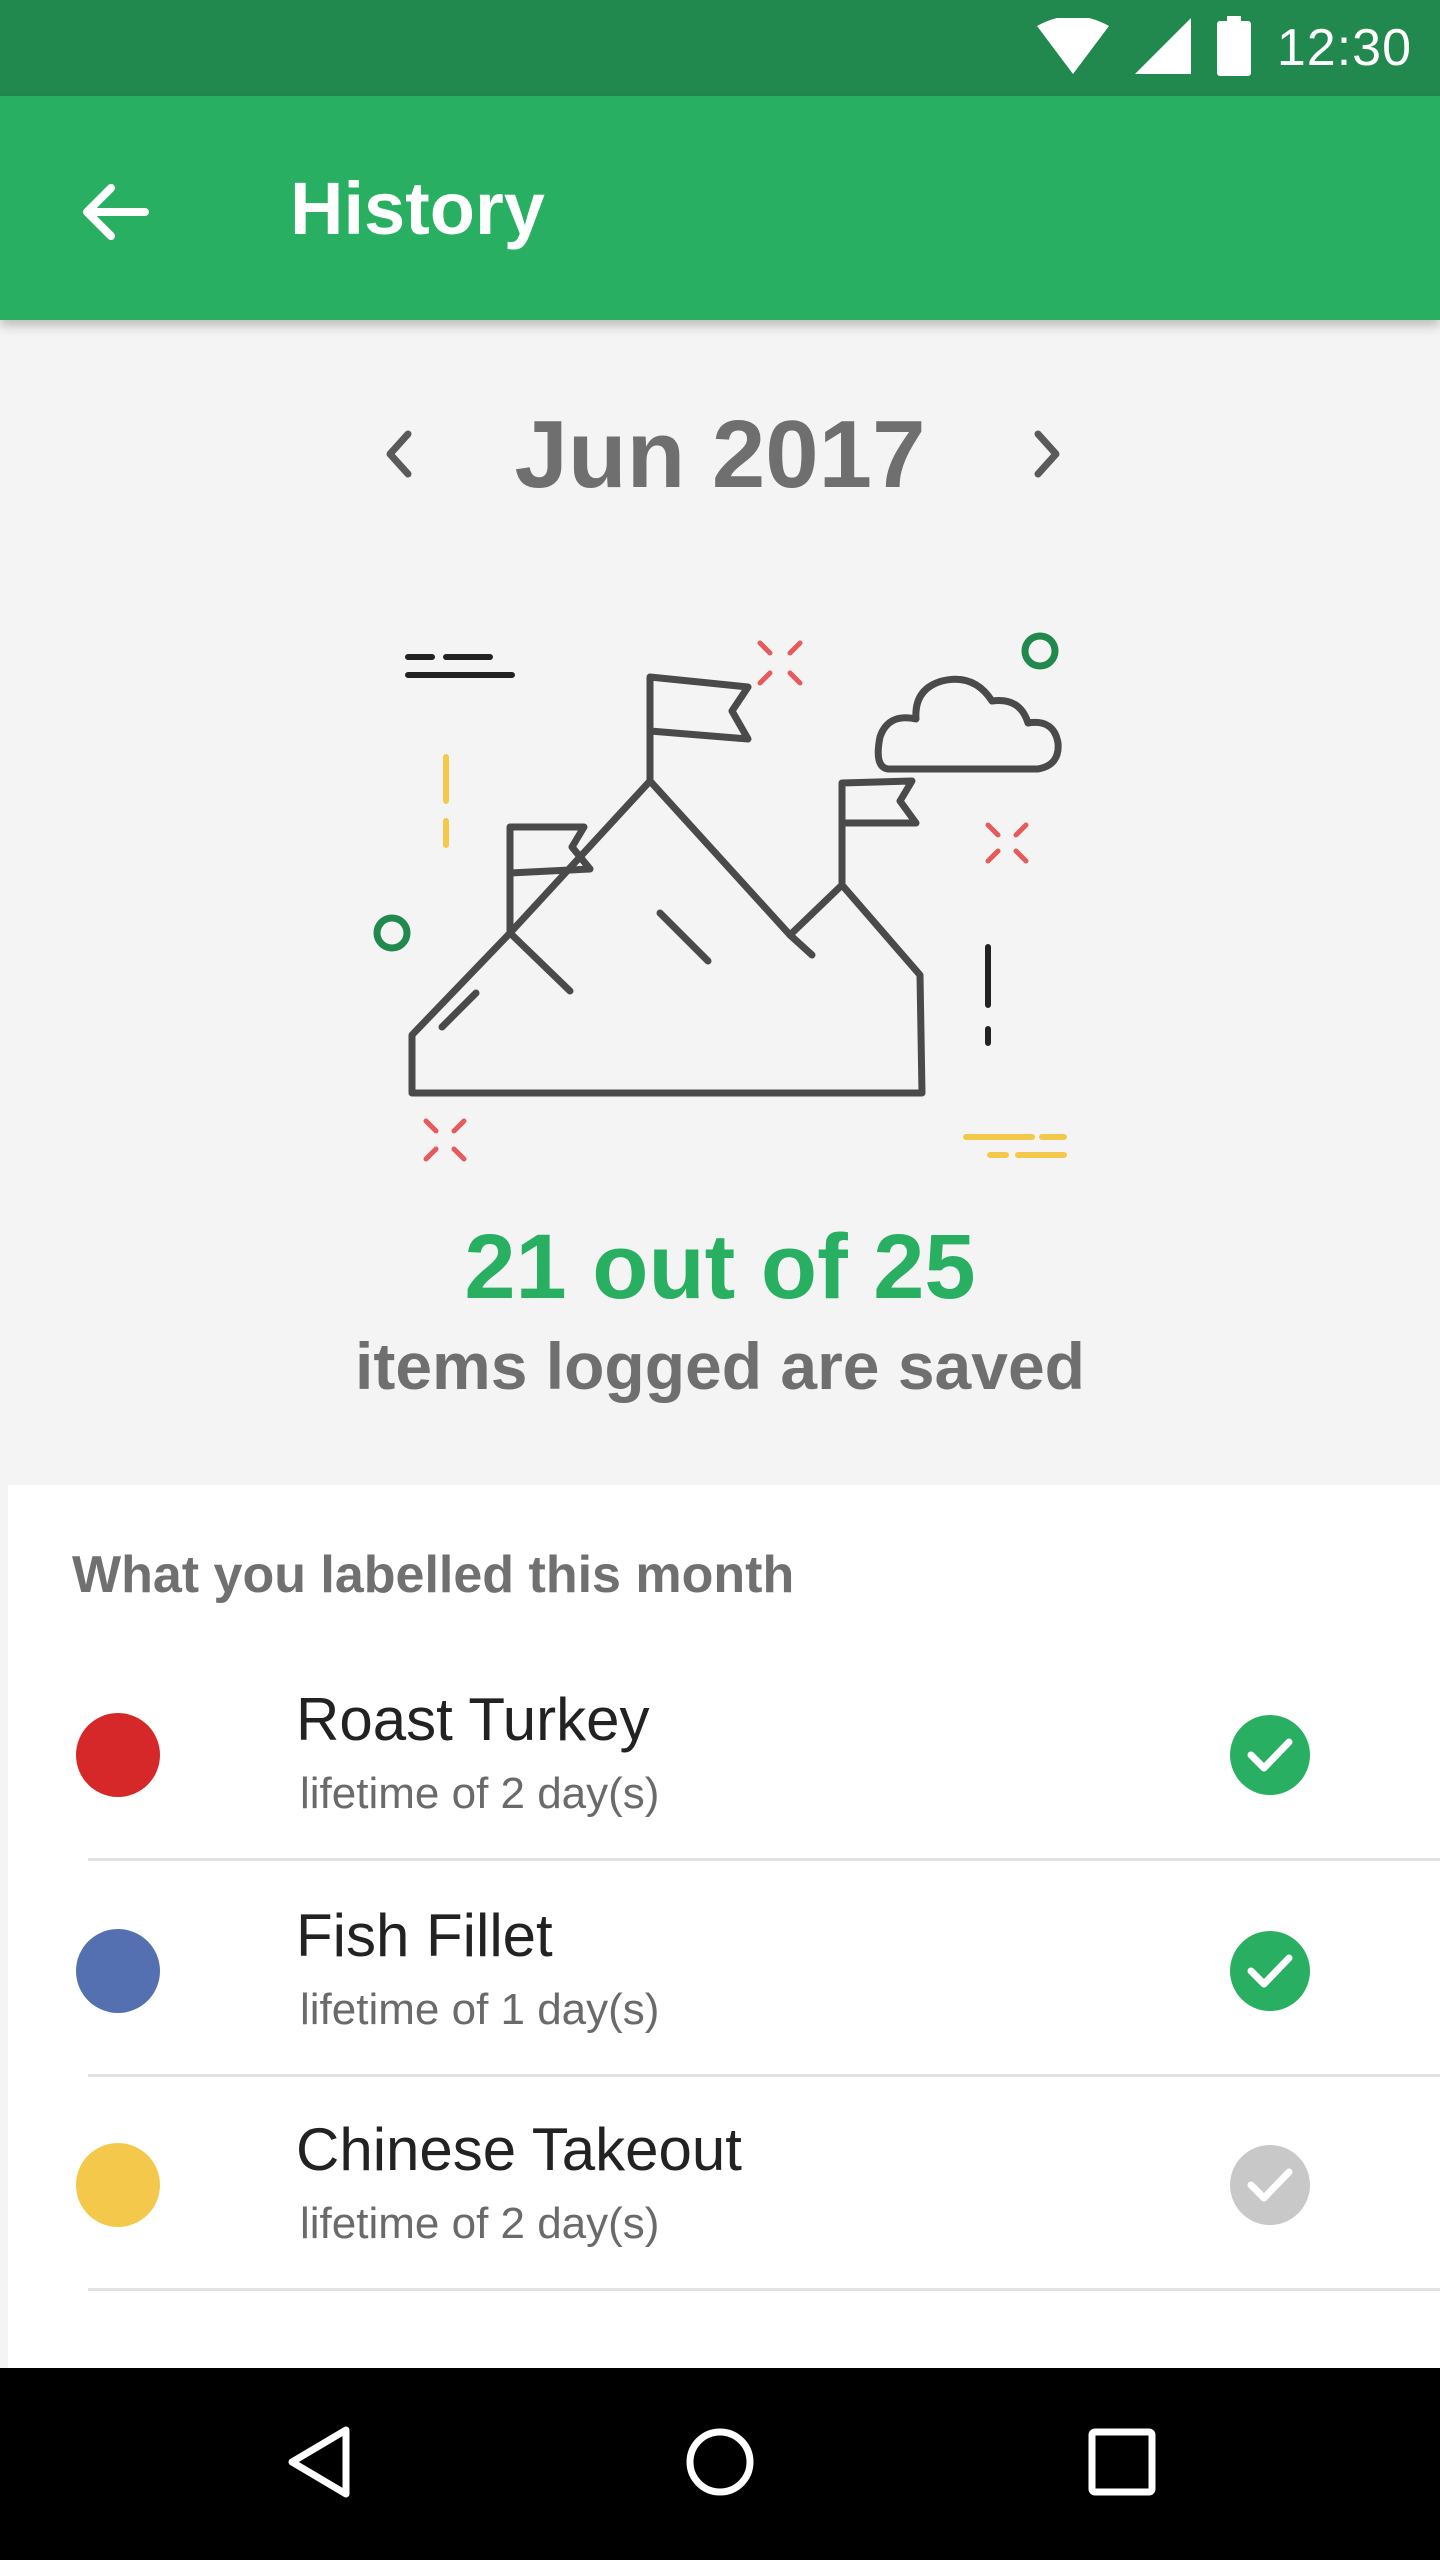 This screenshot has width=1440, height=2560. I want to click on nav-back-button, so click(320, 2464).